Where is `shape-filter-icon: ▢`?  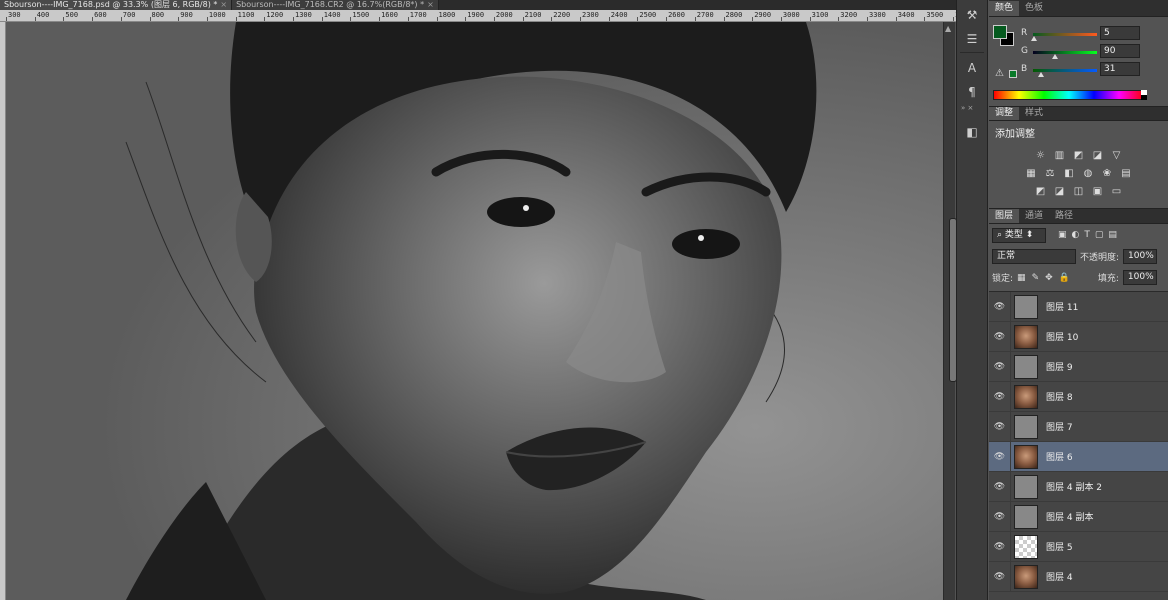 shape-filter-icon: ▢ is located at coordinates (1099, 235).